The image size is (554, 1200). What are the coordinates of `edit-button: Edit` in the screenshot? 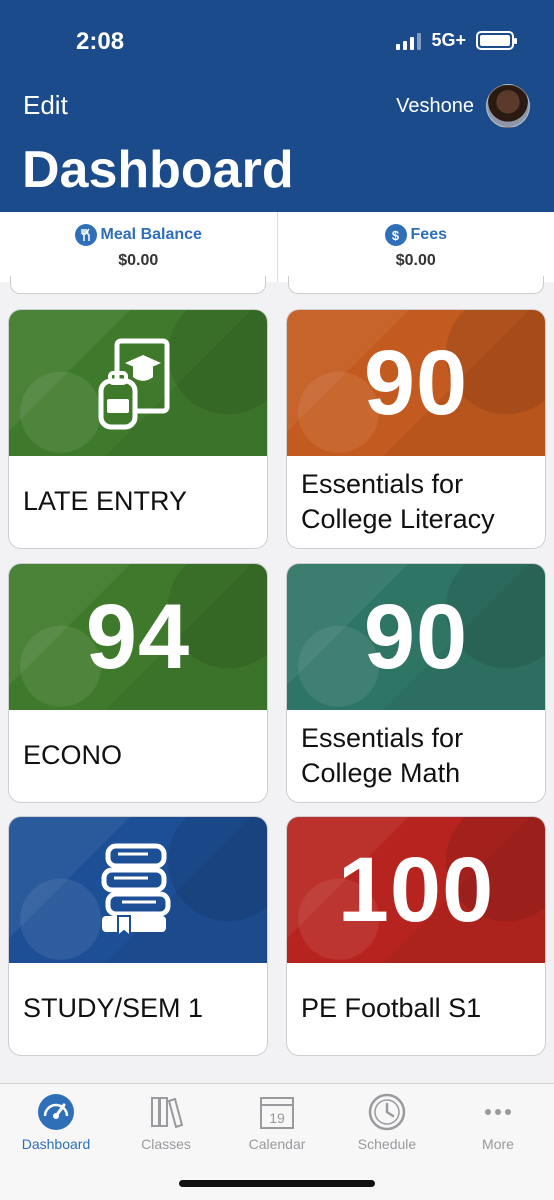 It's located at (45, 105).